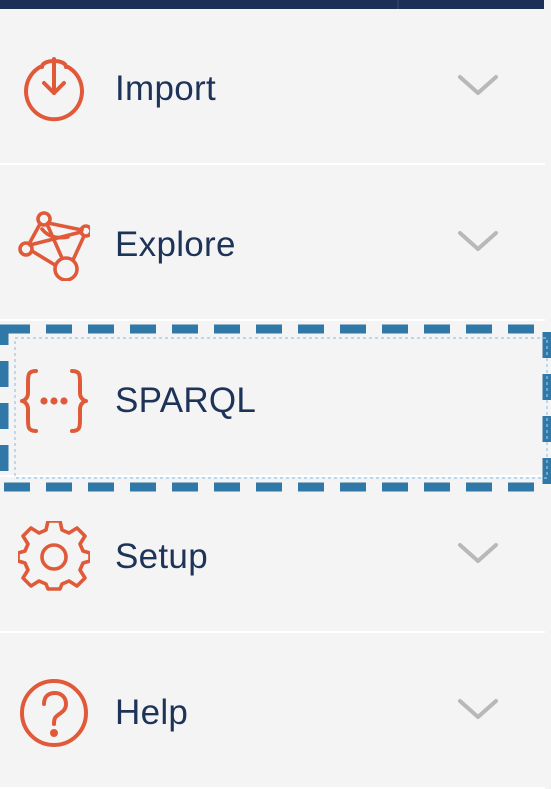 This screenshot has height=789, width=551. I want to click on help-icon, so click(54, 713).